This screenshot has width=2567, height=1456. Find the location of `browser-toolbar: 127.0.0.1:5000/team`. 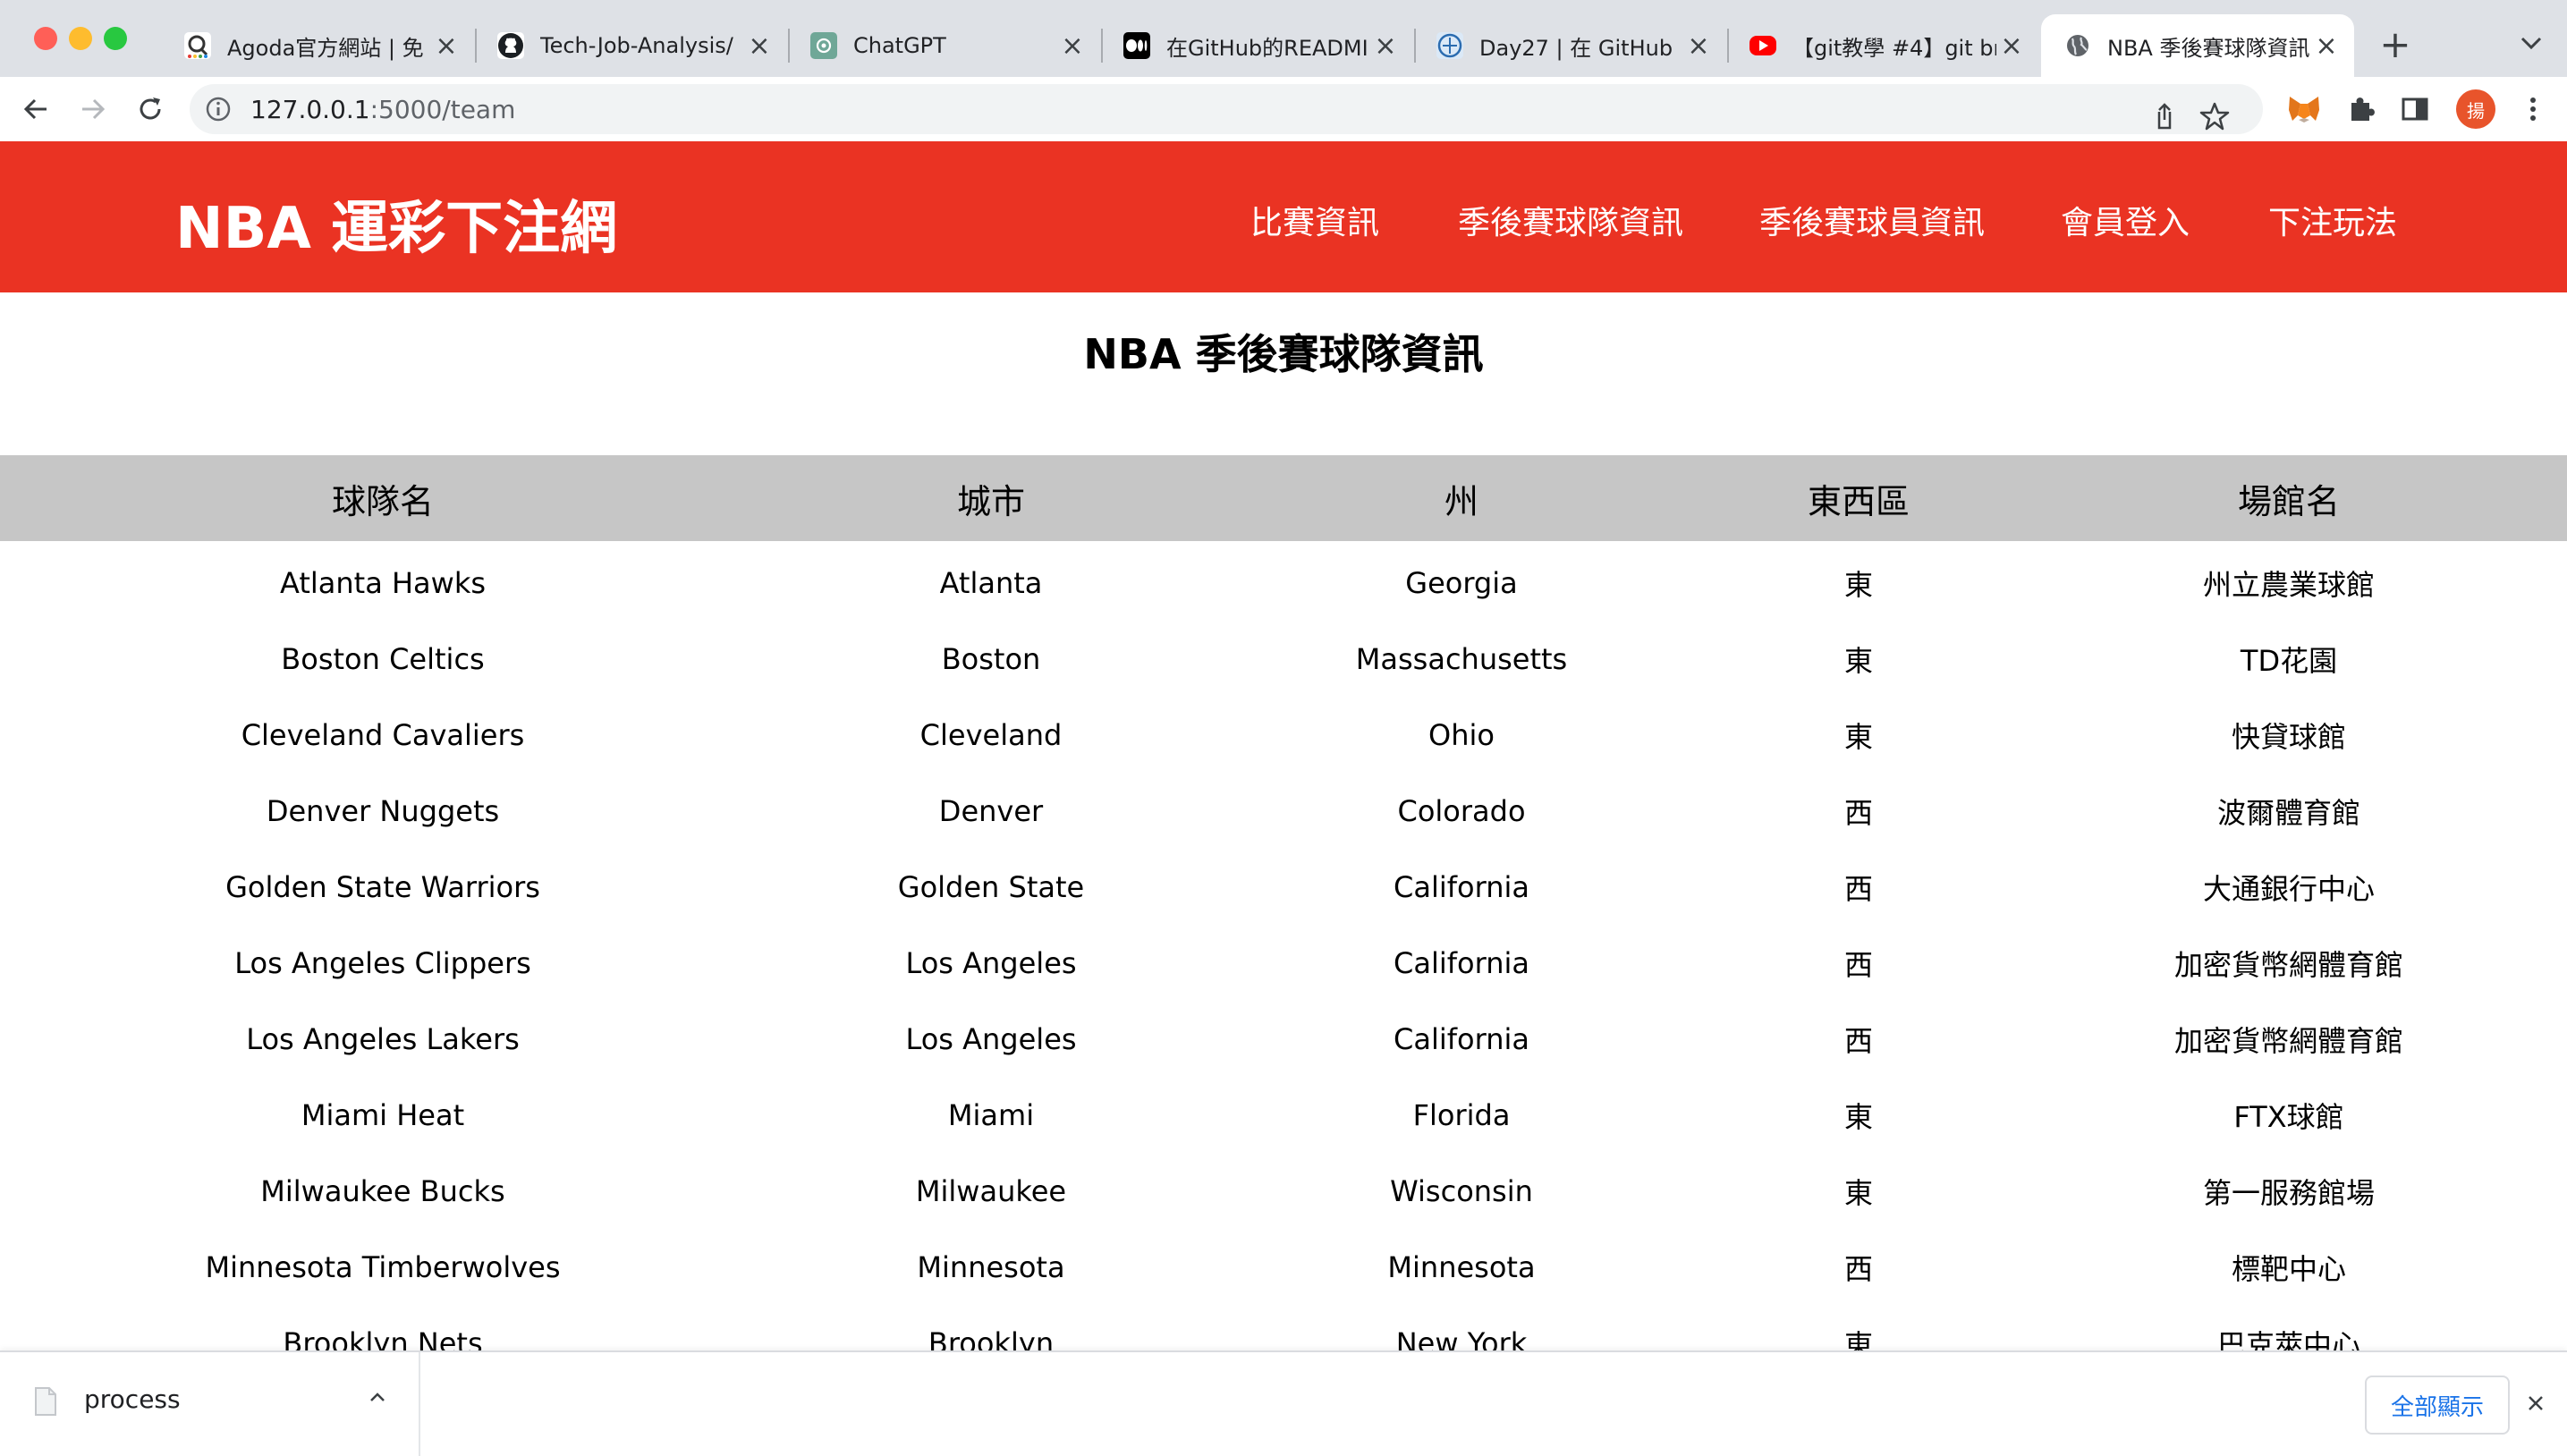

browser-toolbar: 127.0.0.1:5000/team is located at coordinates (1283, 109).